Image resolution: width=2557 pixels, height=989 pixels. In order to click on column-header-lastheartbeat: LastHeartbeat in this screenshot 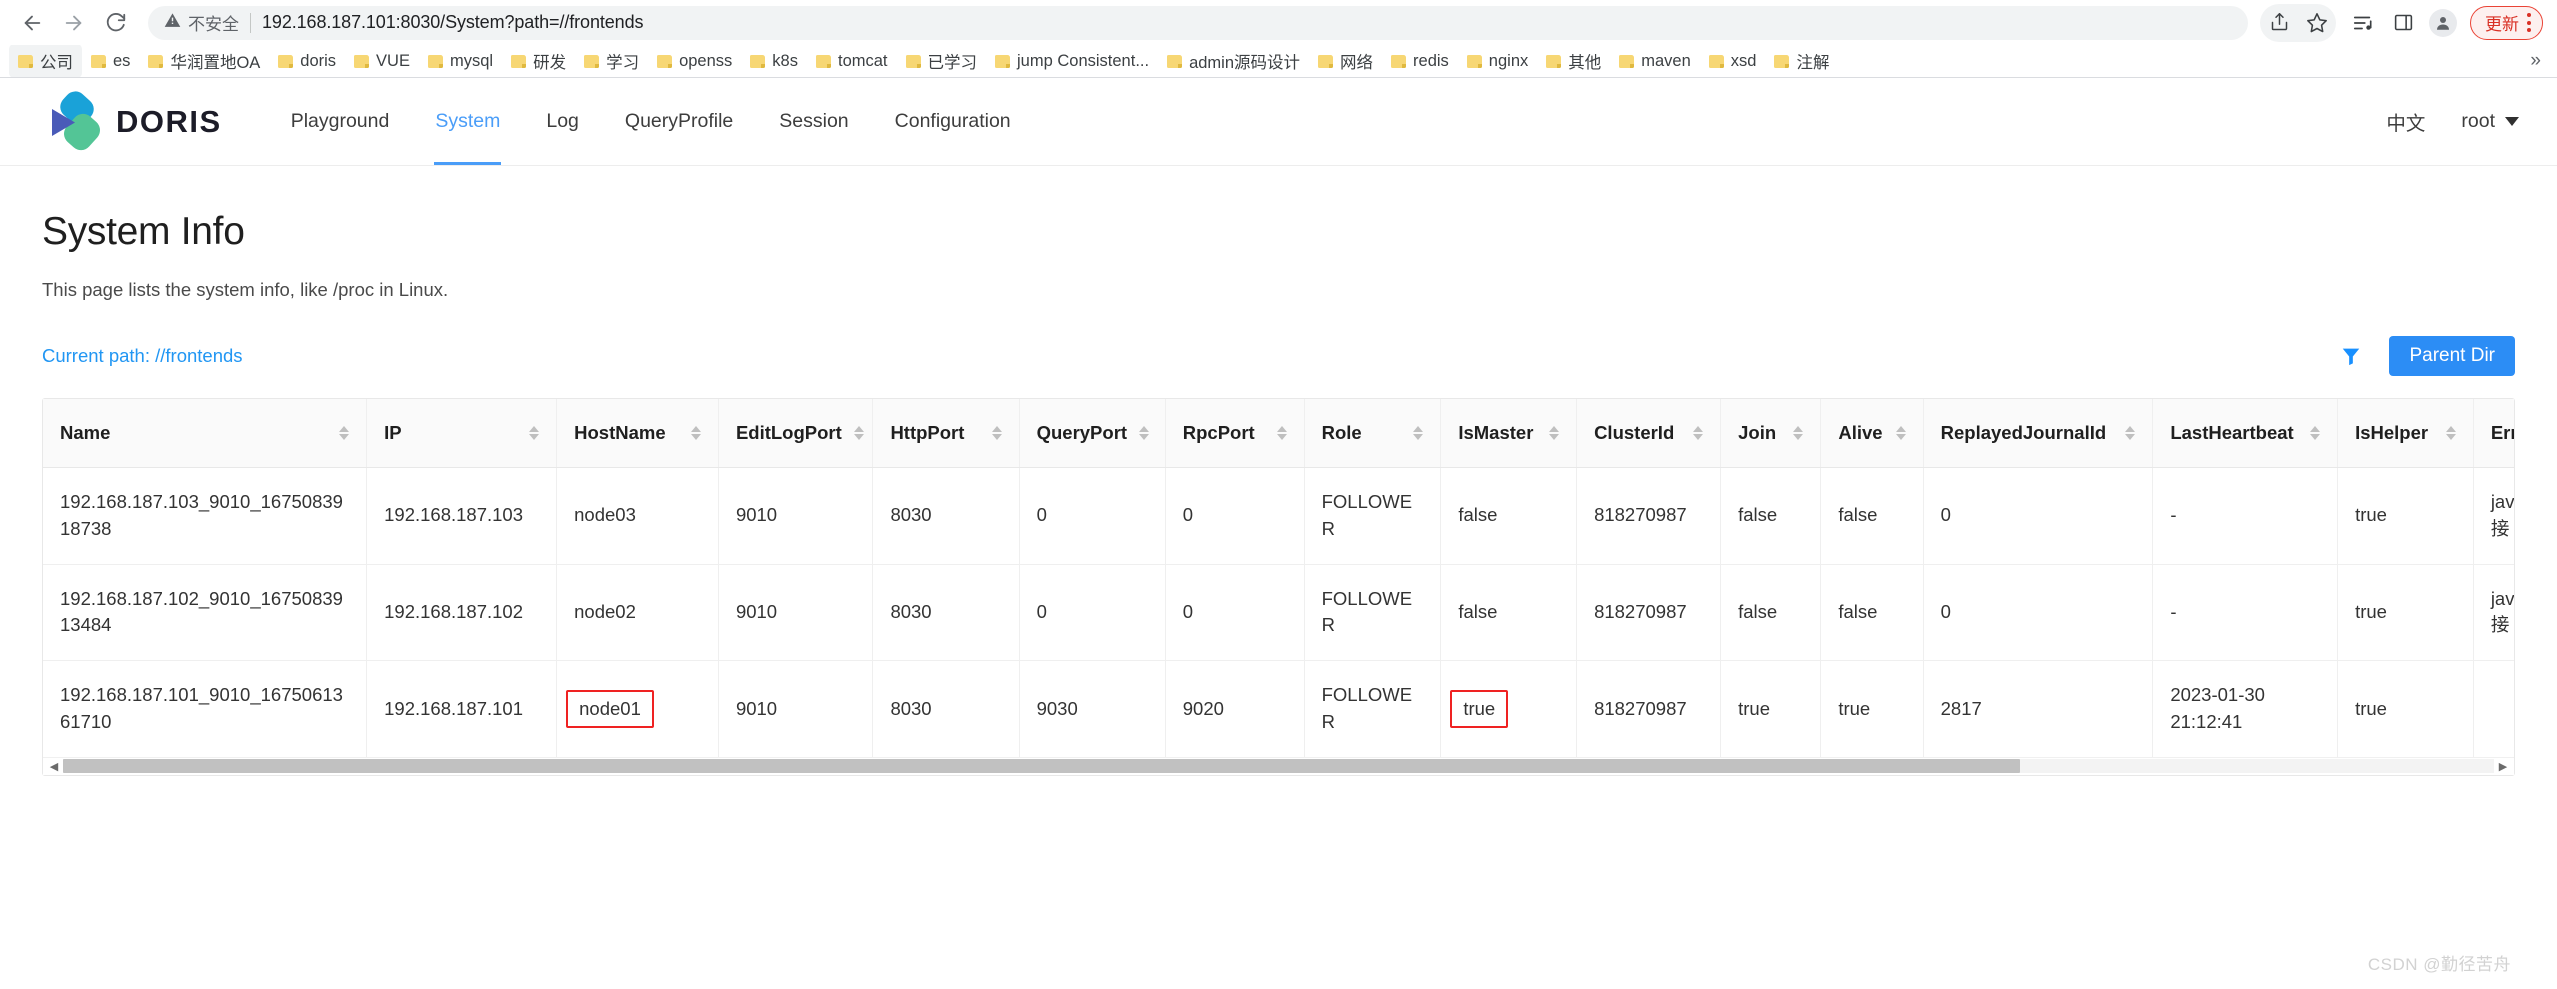, I will do `click(2245, 433)`.